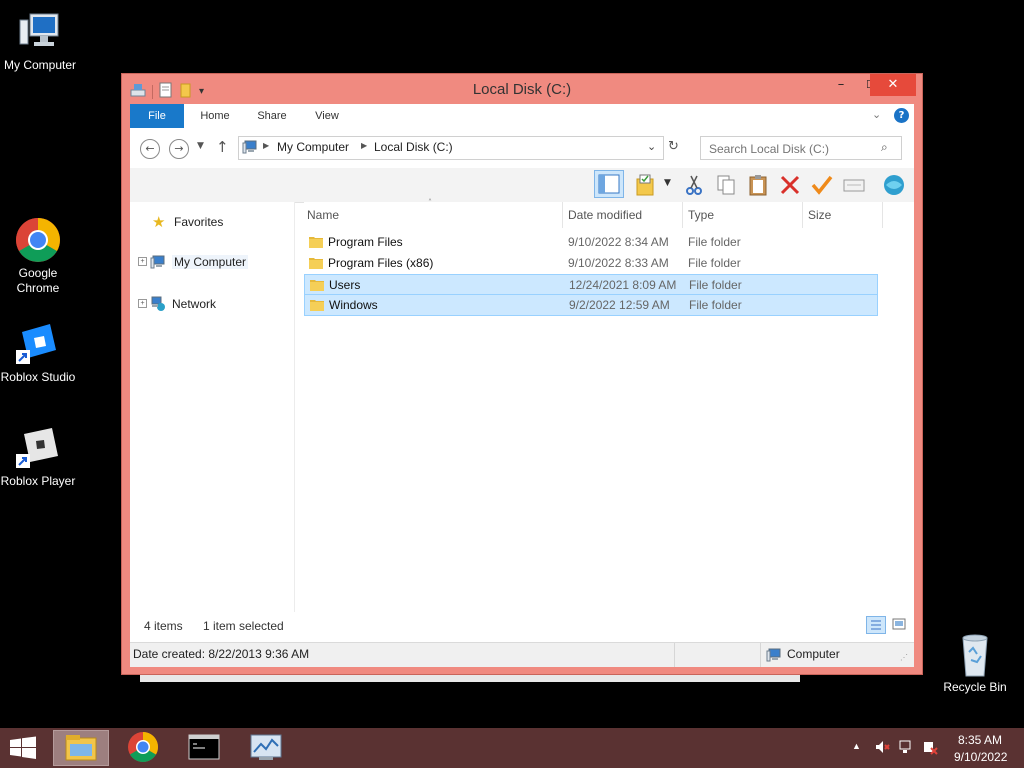 The image size is (1024, 768). Describe the element at coordinates (651, 146) in the screenshot. I see `address-dropdown-icon: ⌄` at that location.